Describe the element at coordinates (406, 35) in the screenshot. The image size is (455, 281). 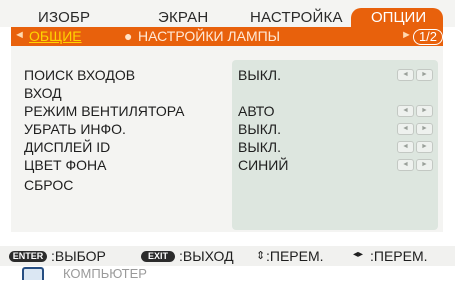
I see `submenu-right-arrow-icon: ►` at that location.